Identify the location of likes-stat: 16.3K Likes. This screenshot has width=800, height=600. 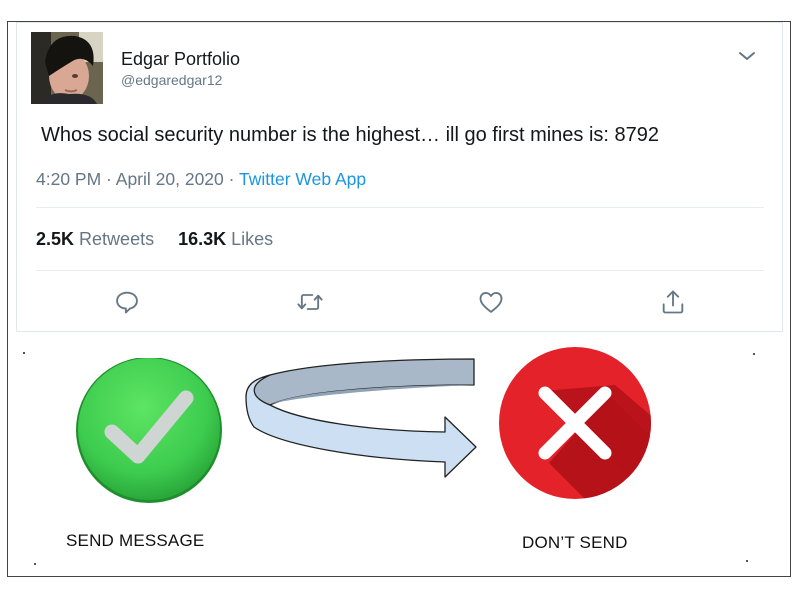
(225, 239).